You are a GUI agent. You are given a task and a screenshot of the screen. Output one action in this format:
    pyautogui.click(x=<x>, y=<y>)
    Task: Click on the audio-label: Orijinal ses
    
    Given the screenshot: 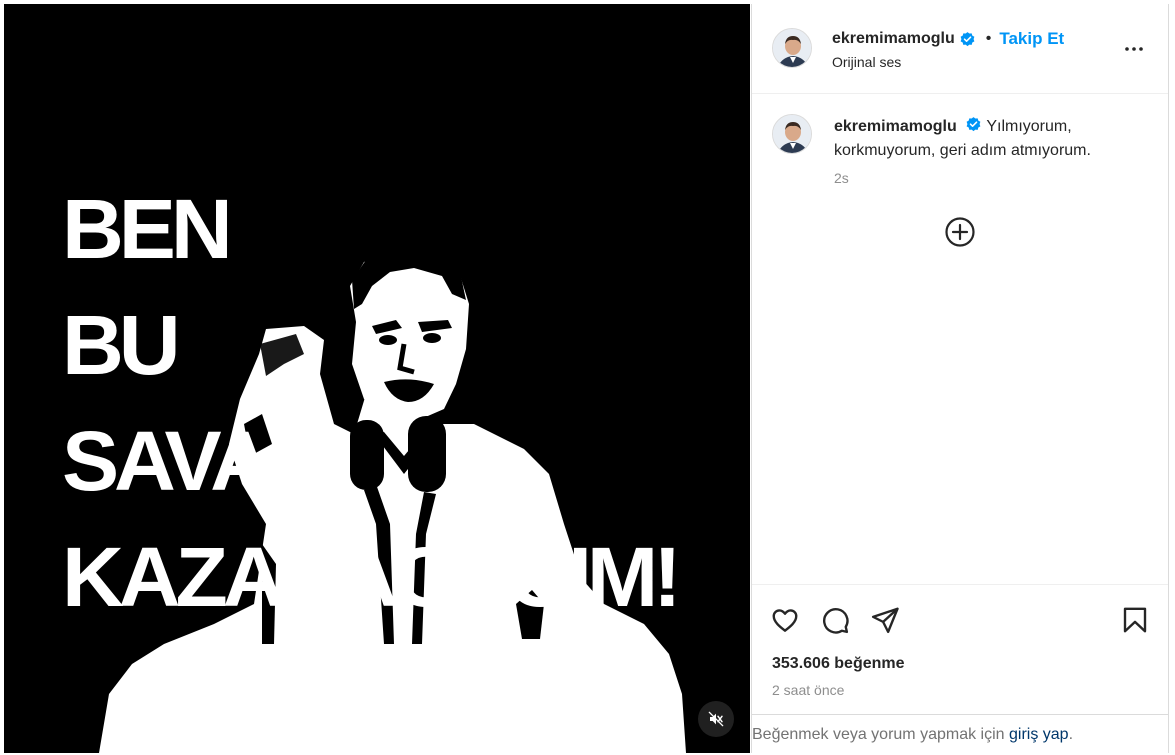 What is the action you would take?
    pyautogui.click(x=866, y=62)
    